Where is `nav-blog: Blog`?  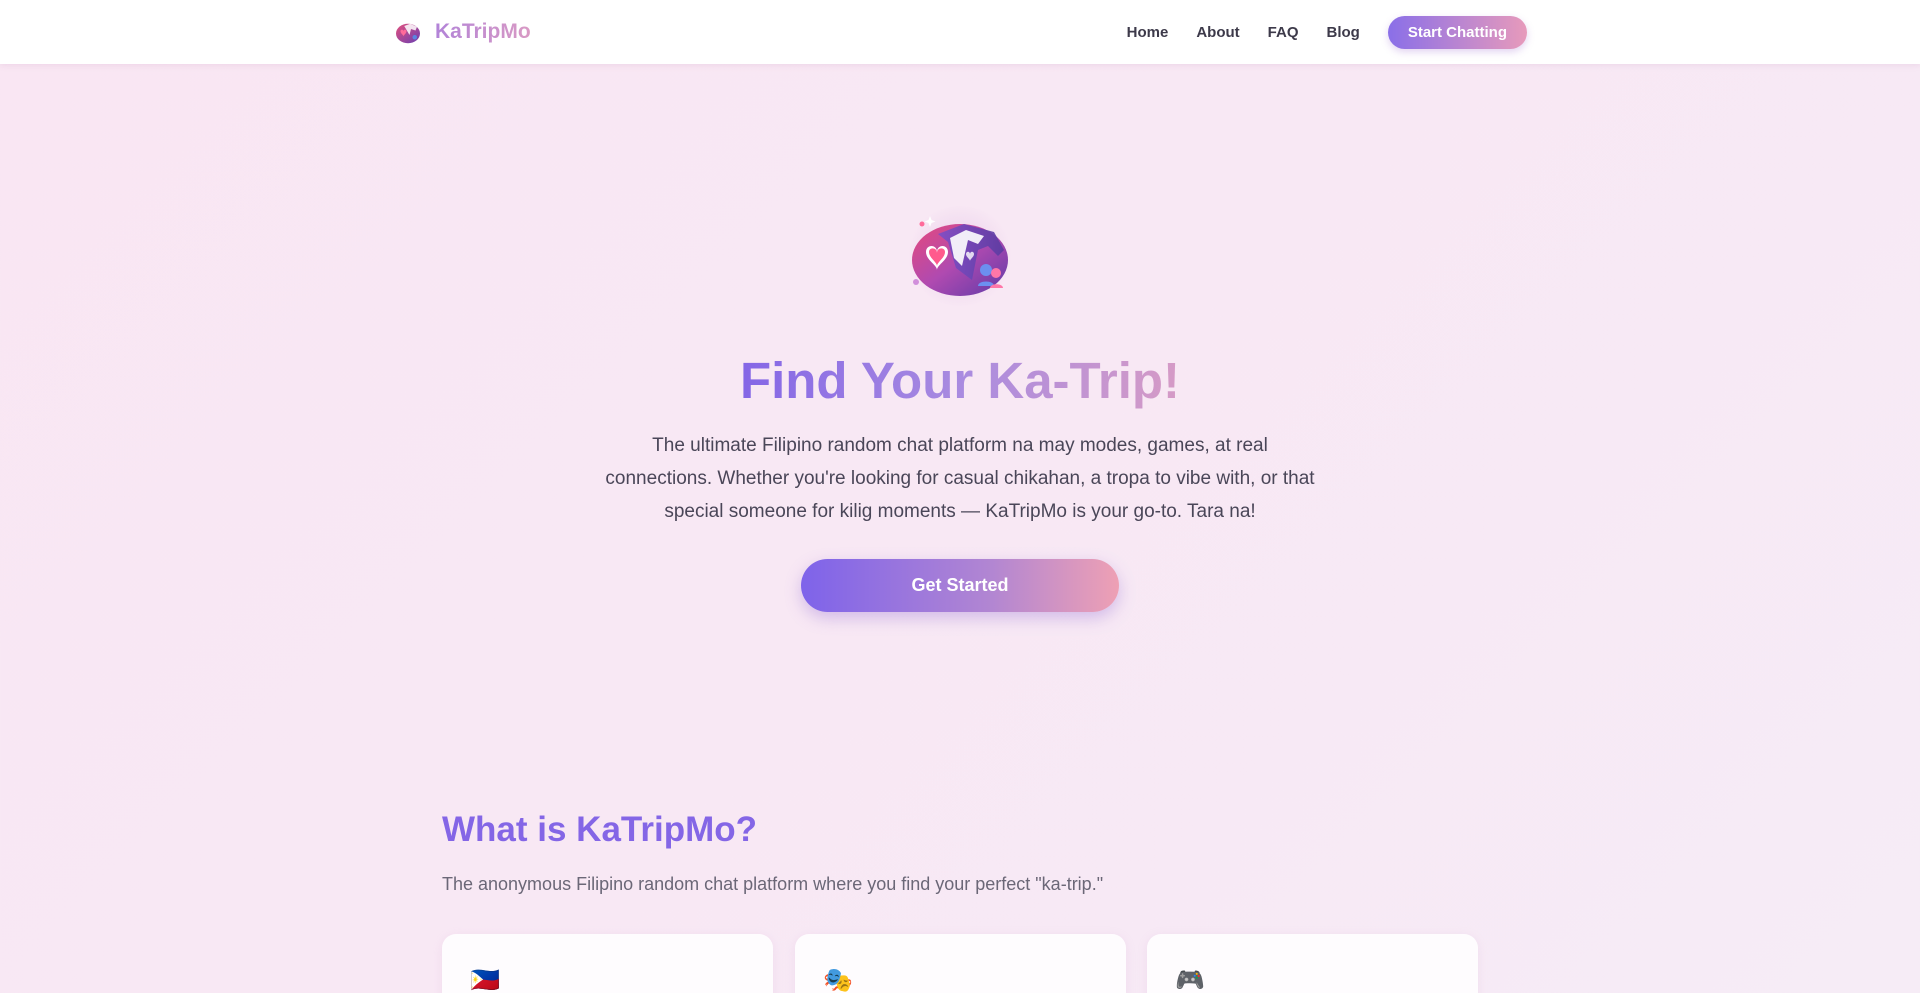 nav-blog: Blog is located at coordinates (1343, 32).